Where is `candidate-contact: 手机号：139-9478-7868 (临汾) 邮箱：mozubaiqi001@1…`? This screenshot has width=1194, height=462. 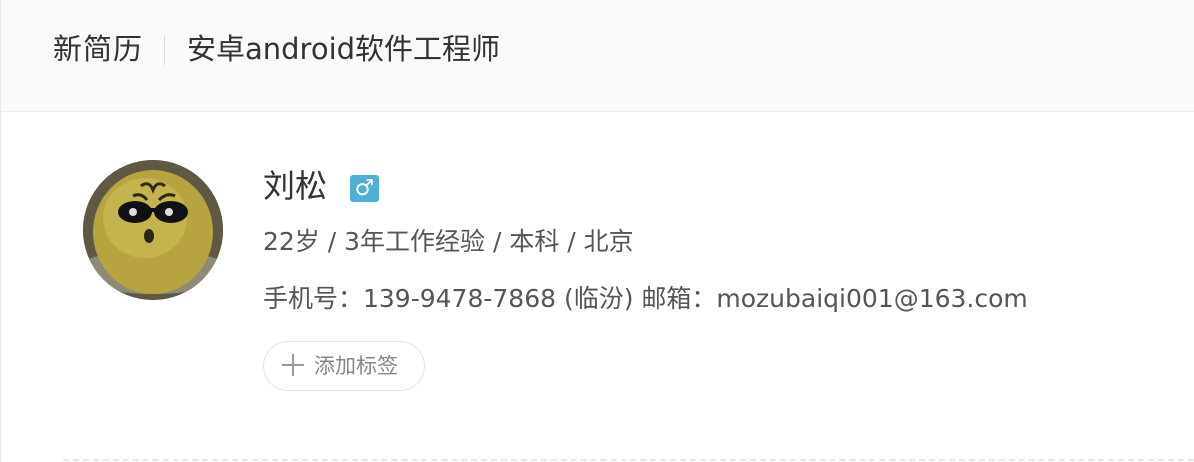
candidate-contact: 手机号：139-9478-7868 (临汾) 邮箱：mozubaiqi001@1… is located at coordinates (645, 298).